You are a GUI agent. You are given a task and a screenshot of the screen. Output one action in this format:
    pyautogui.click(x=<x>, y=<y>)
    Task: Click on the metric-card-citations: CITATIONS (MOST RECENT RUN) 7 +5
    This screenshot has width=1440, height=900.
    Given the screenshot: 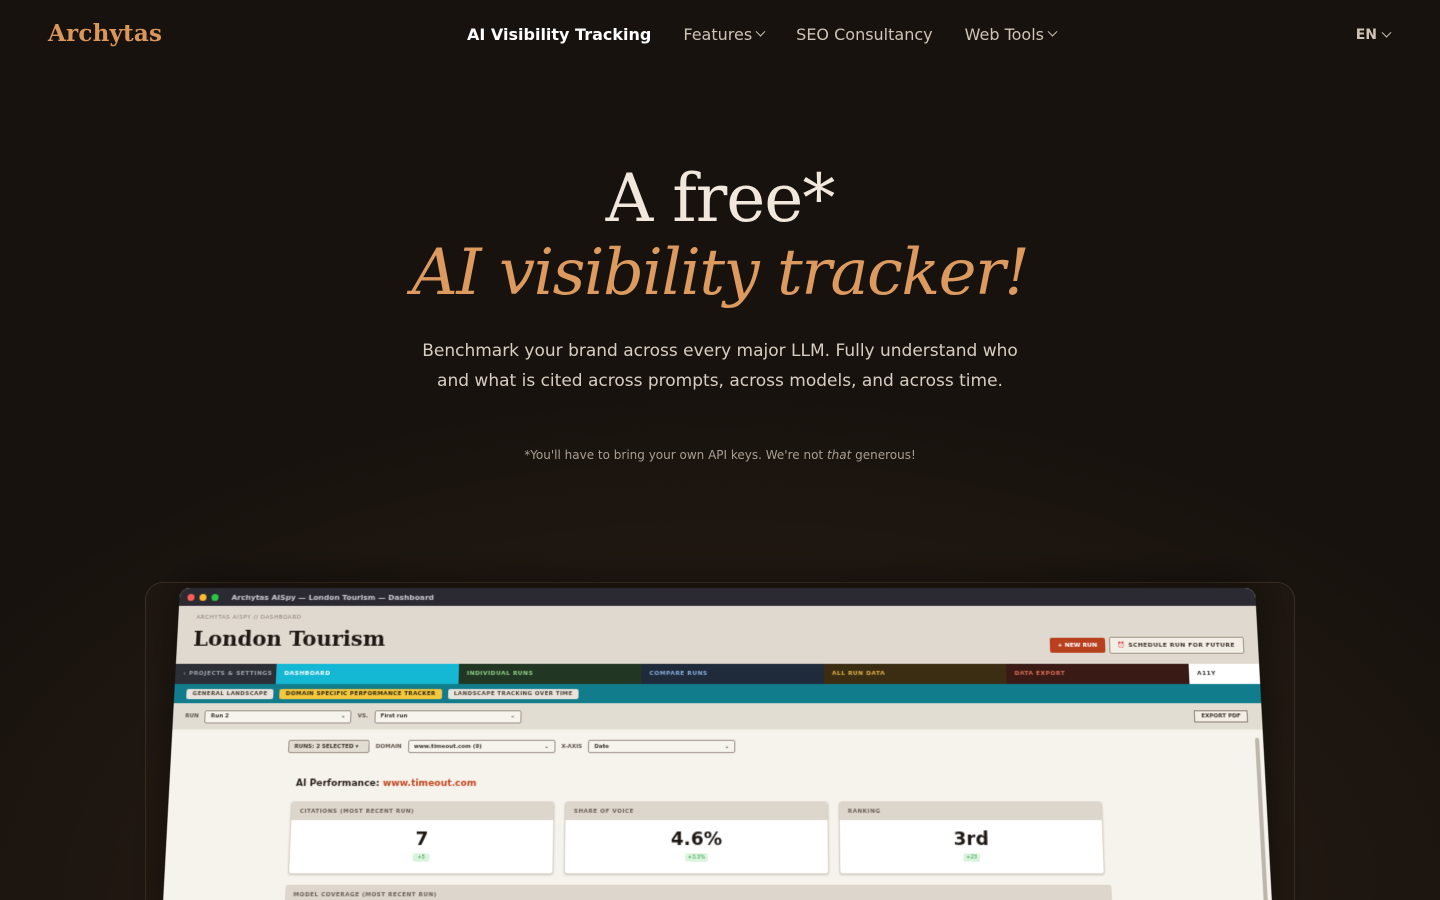 What is the action you would take?
    pyautogui.click(x=421, y=838)
    